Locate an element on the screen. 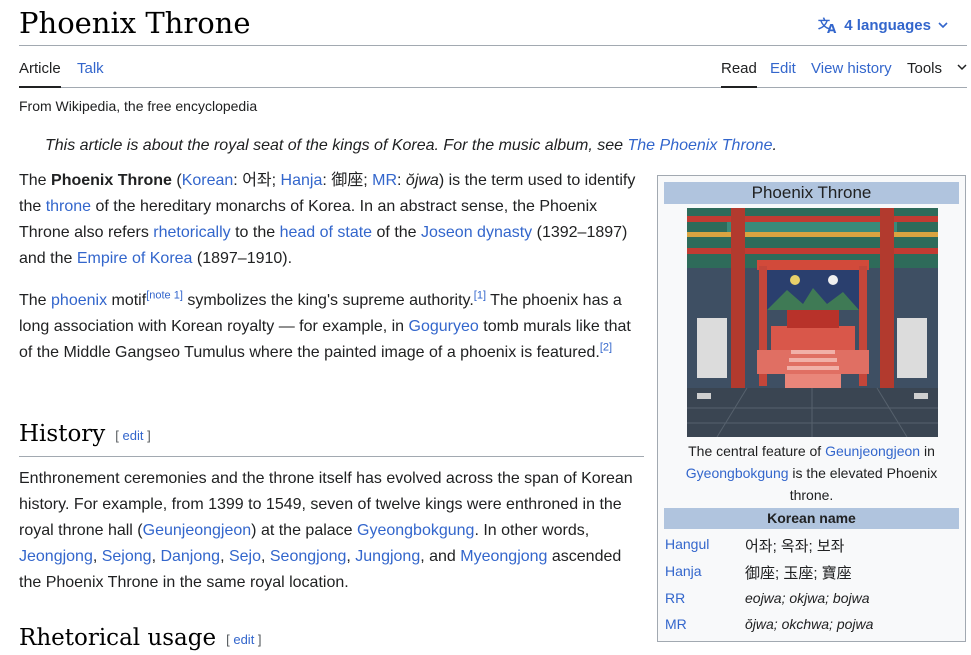 This screenshot has height=655, width=971. link-korean: Korean is located at coordinates (208, 180).